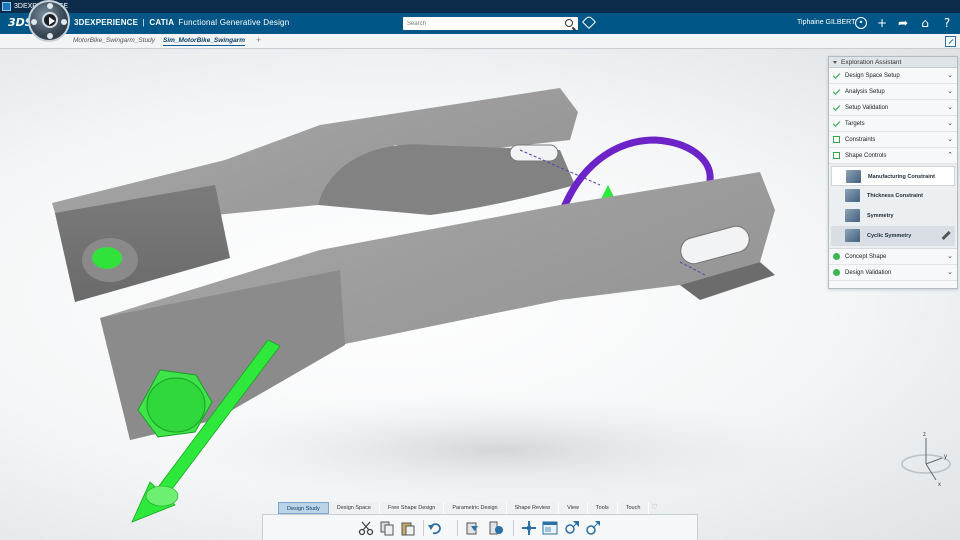 The image size is (960, 540). What do you see at coordinates (435, 528) in the screenshot?
I see `undo-icon` at bounding box center [435, 528].